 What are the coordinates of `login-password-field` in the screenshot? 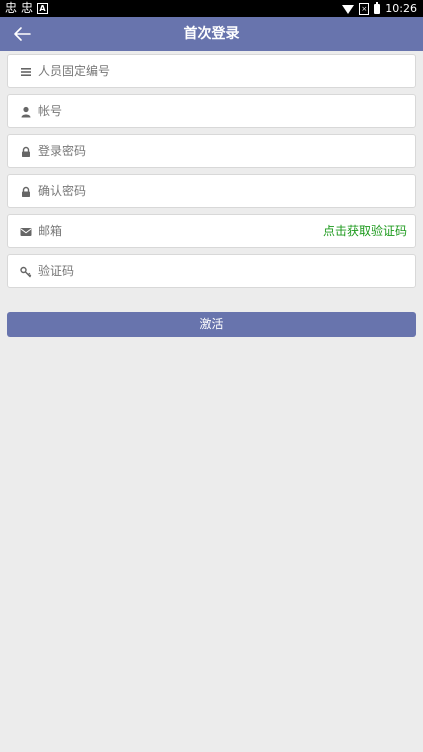 It's located at (211, 151).